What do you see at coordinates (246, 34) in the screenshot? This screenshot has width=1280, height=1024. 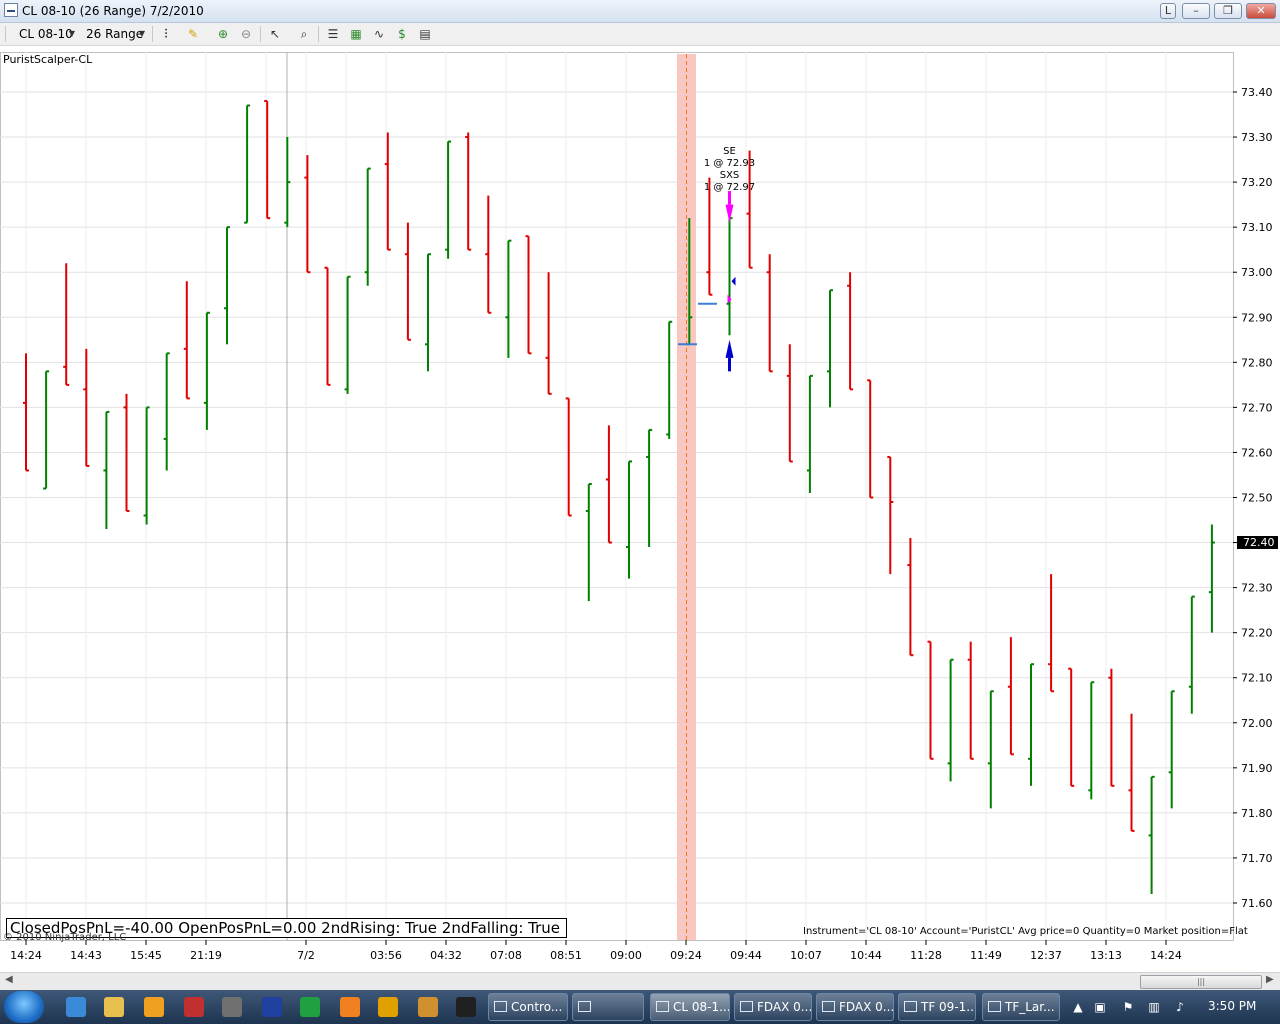 I see `zoom-out-icon: ⊖` at bounding box center [246, 34].